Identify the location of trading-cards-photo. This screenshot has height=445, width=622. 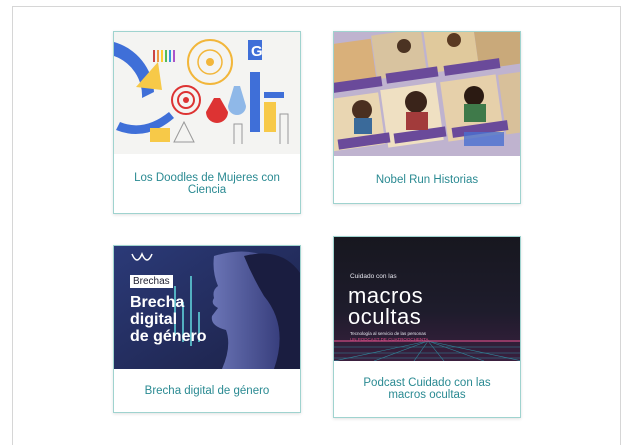
(427, 94).